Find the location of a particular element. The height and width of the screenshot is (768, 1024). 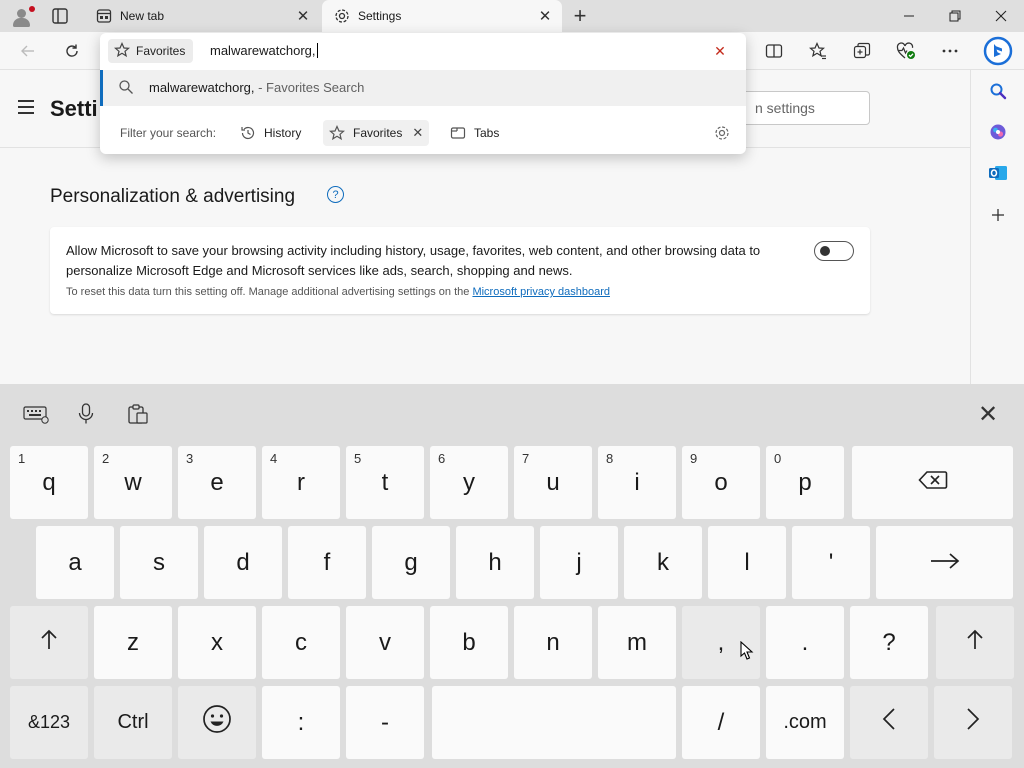

key-f: f is located at coordinates (327, 562).